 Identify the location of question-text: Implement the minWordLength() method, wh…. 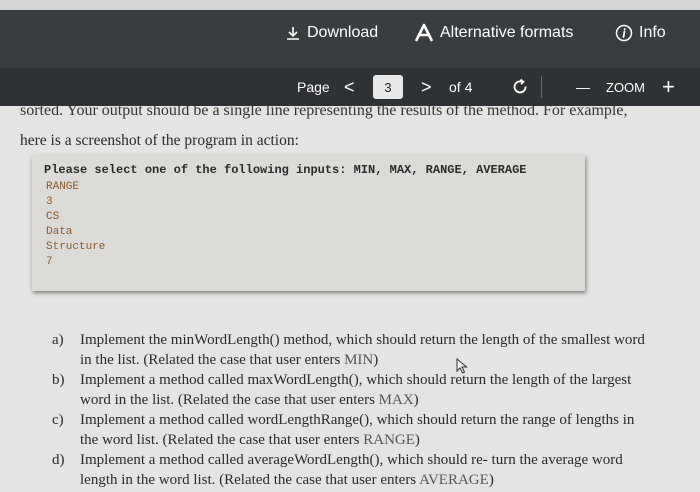
(366, 350).